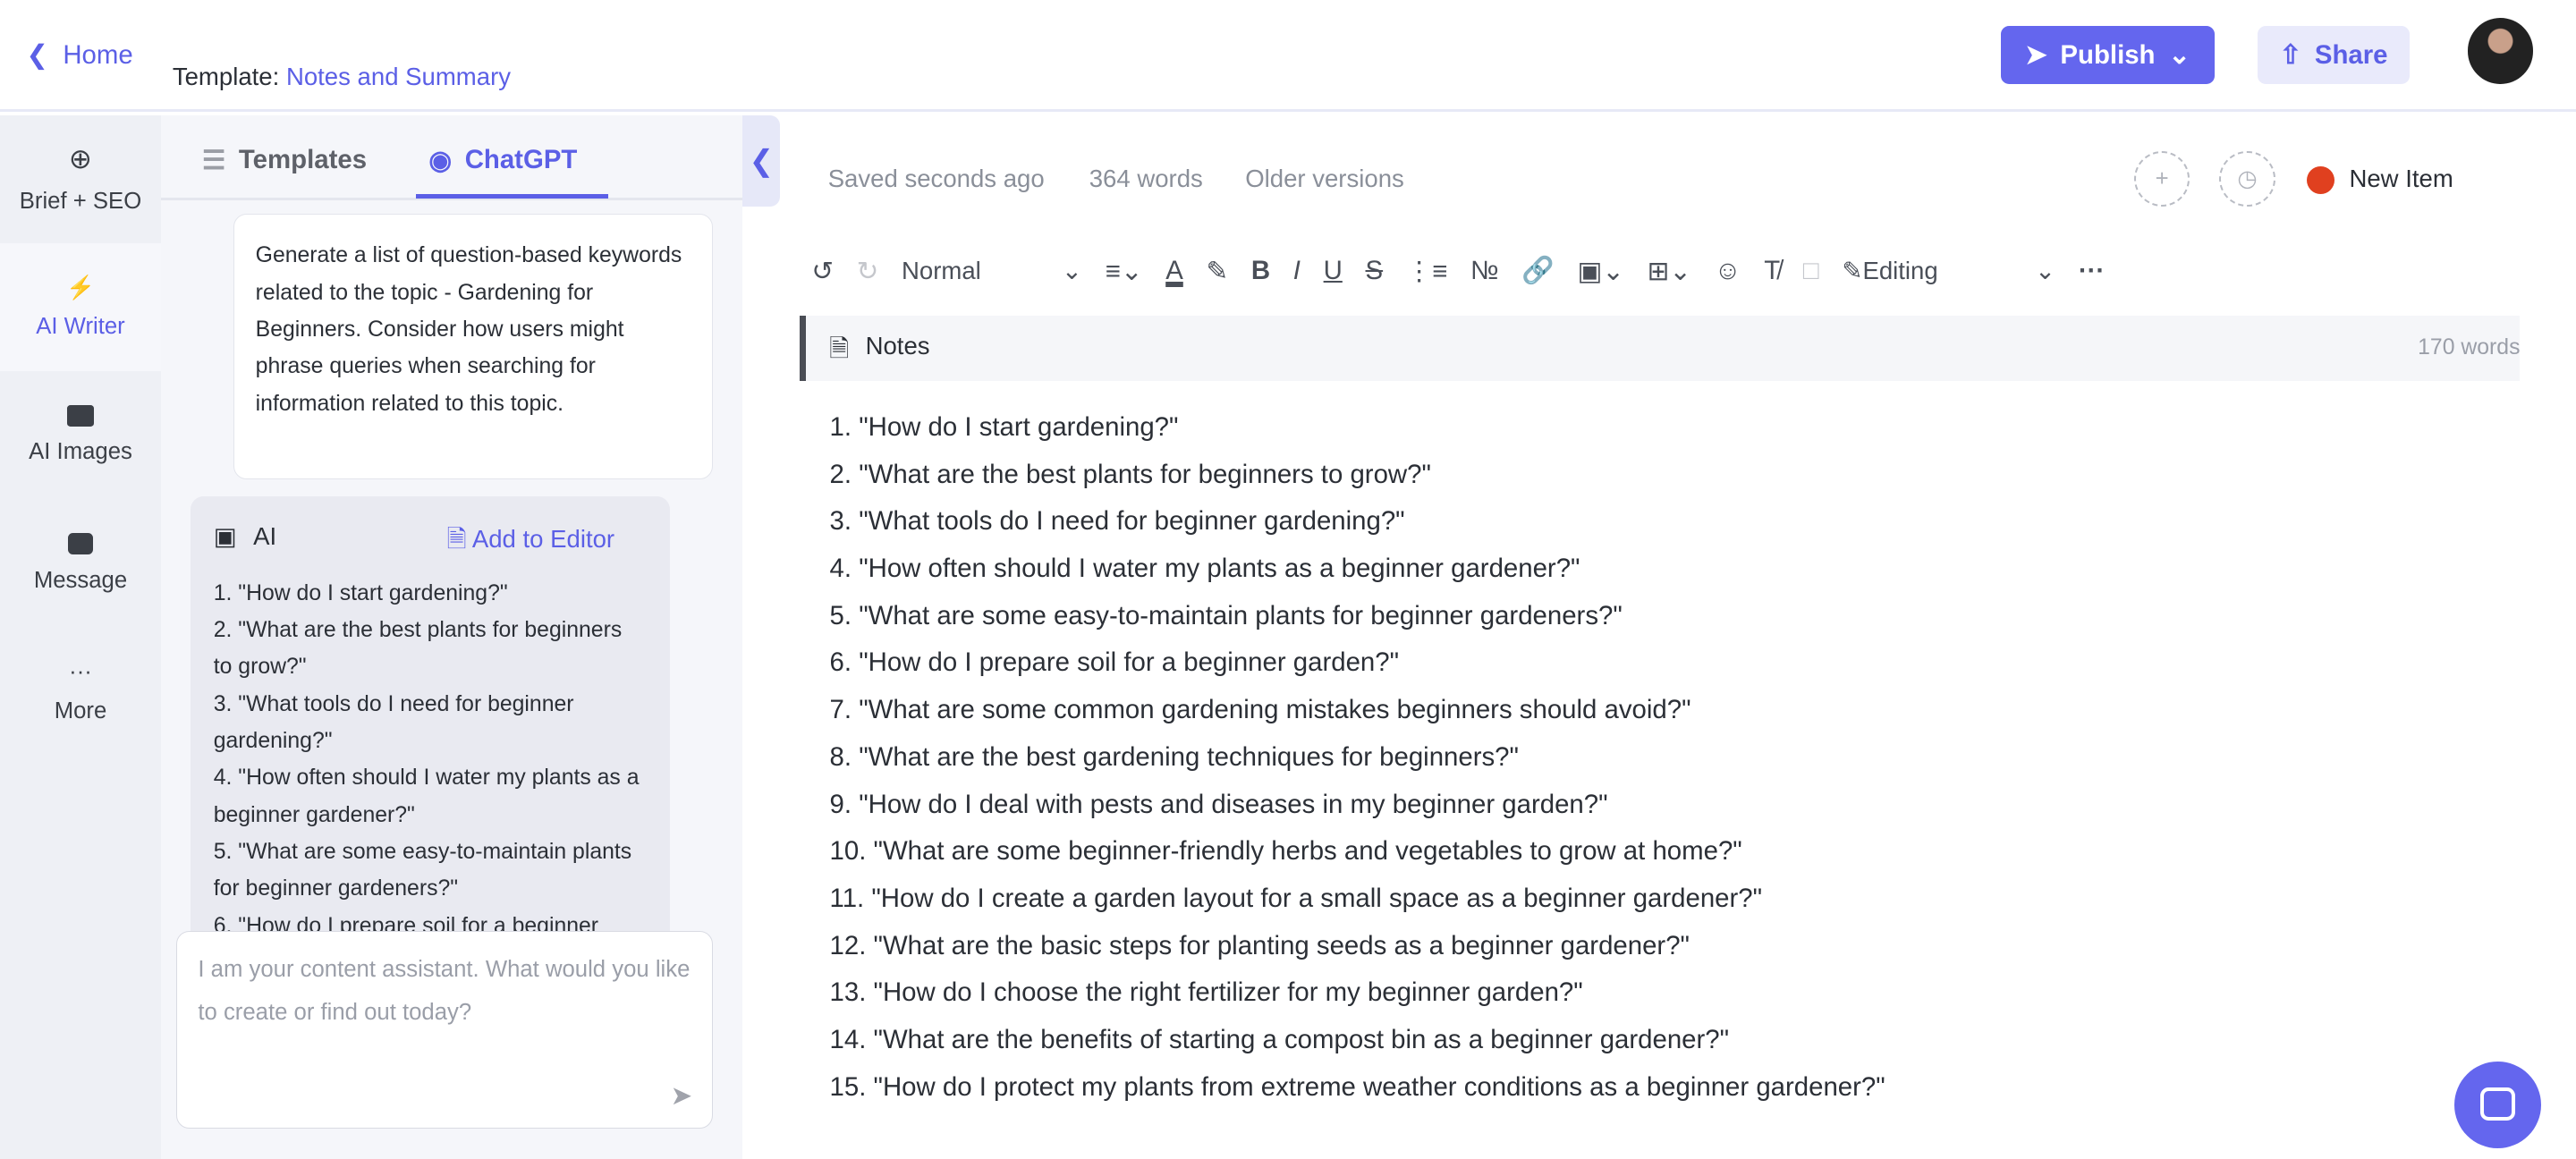  I want to click on older-versions-link: Older versions, so click(1324, 179).